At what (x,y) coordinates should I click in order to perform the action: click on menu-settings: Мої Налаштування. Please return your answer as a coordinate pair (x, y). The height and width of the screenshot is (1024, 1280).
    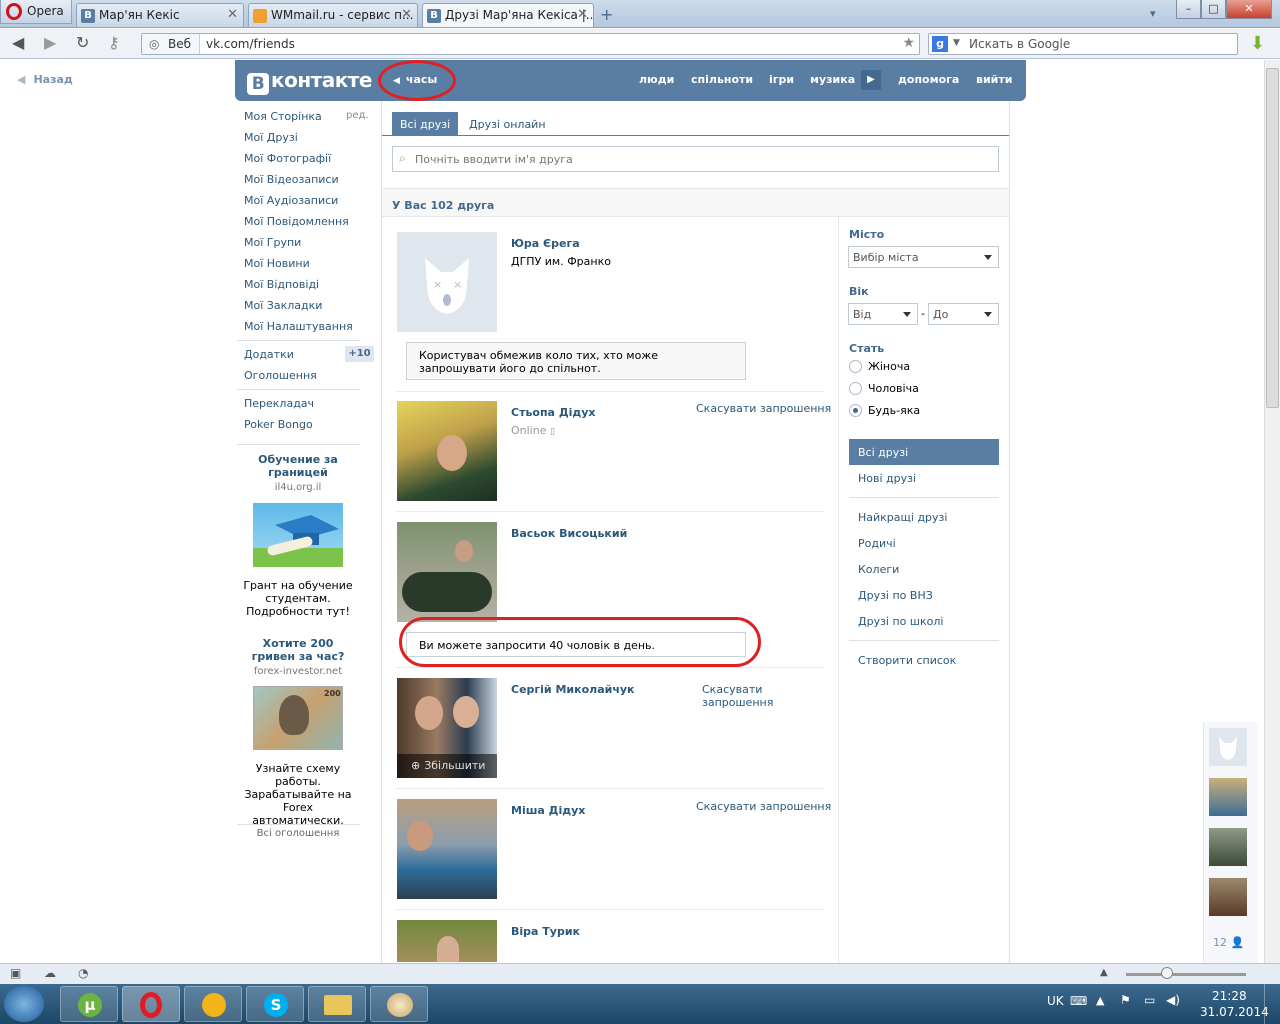
    Looking at the image, I should click on (298, 326).